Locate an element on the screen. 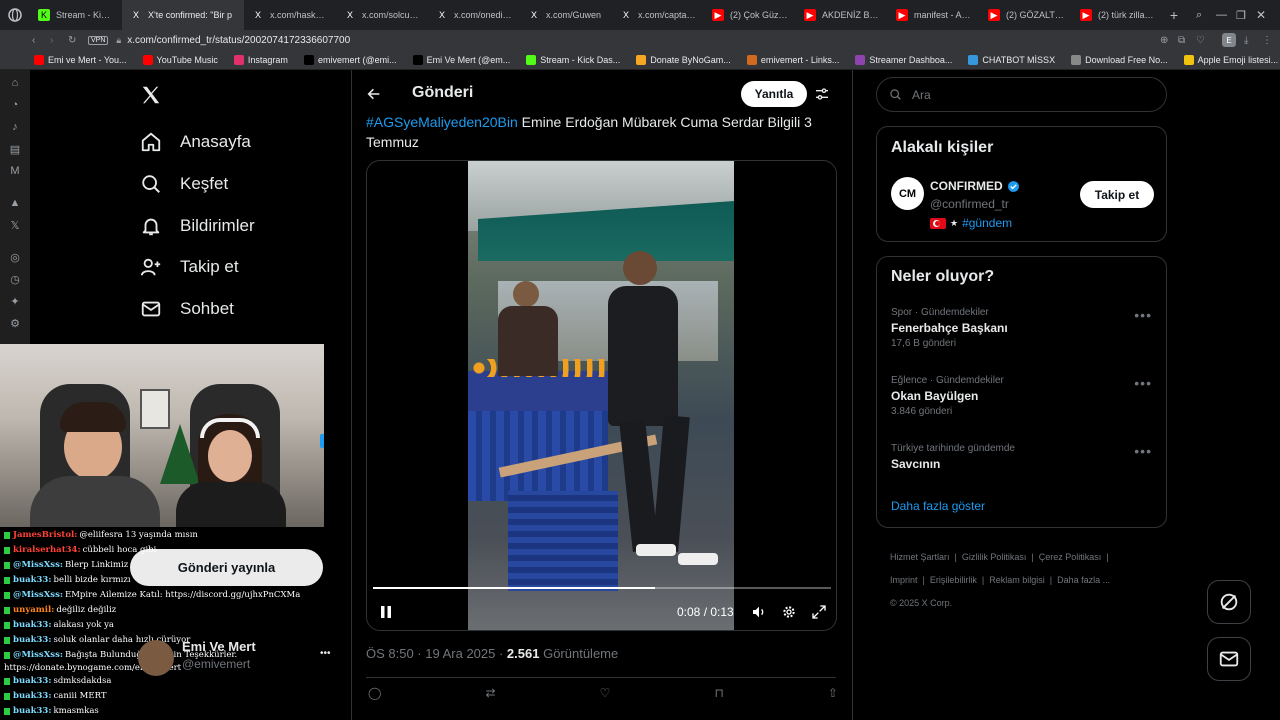  messages-button is located at coordinates (1229, 659).